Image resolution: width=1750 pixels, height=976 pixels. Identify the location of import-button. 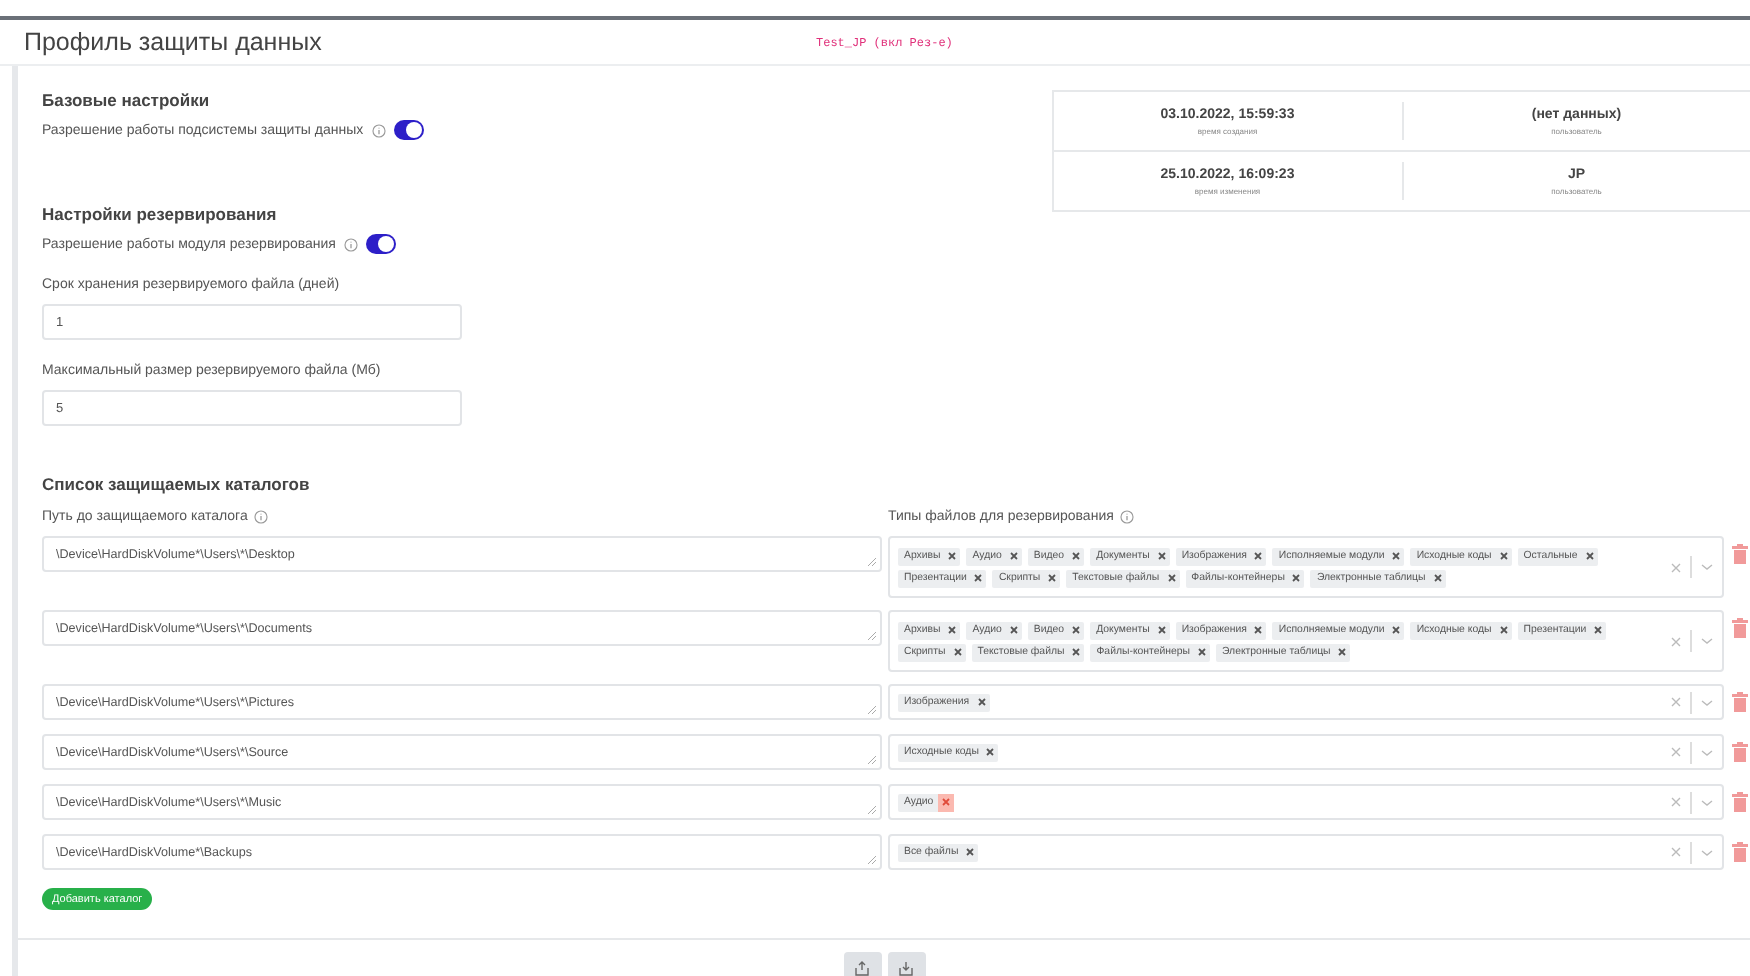
(906, 964).